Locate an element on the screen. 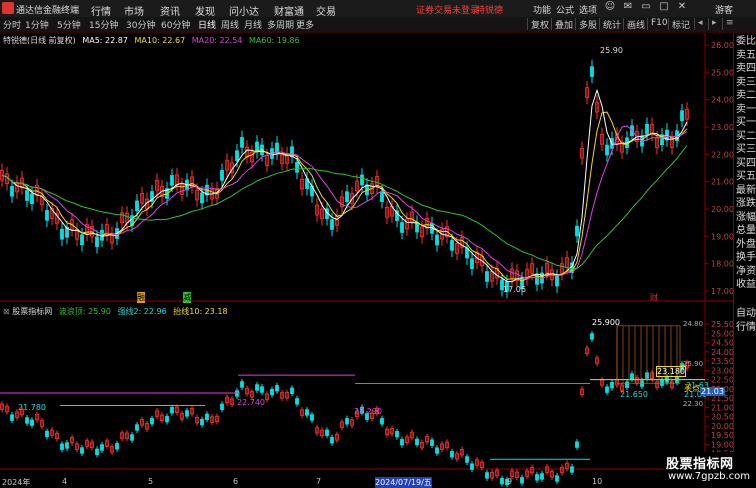  close-icon: ✕ is located at coordinates (682, 8).